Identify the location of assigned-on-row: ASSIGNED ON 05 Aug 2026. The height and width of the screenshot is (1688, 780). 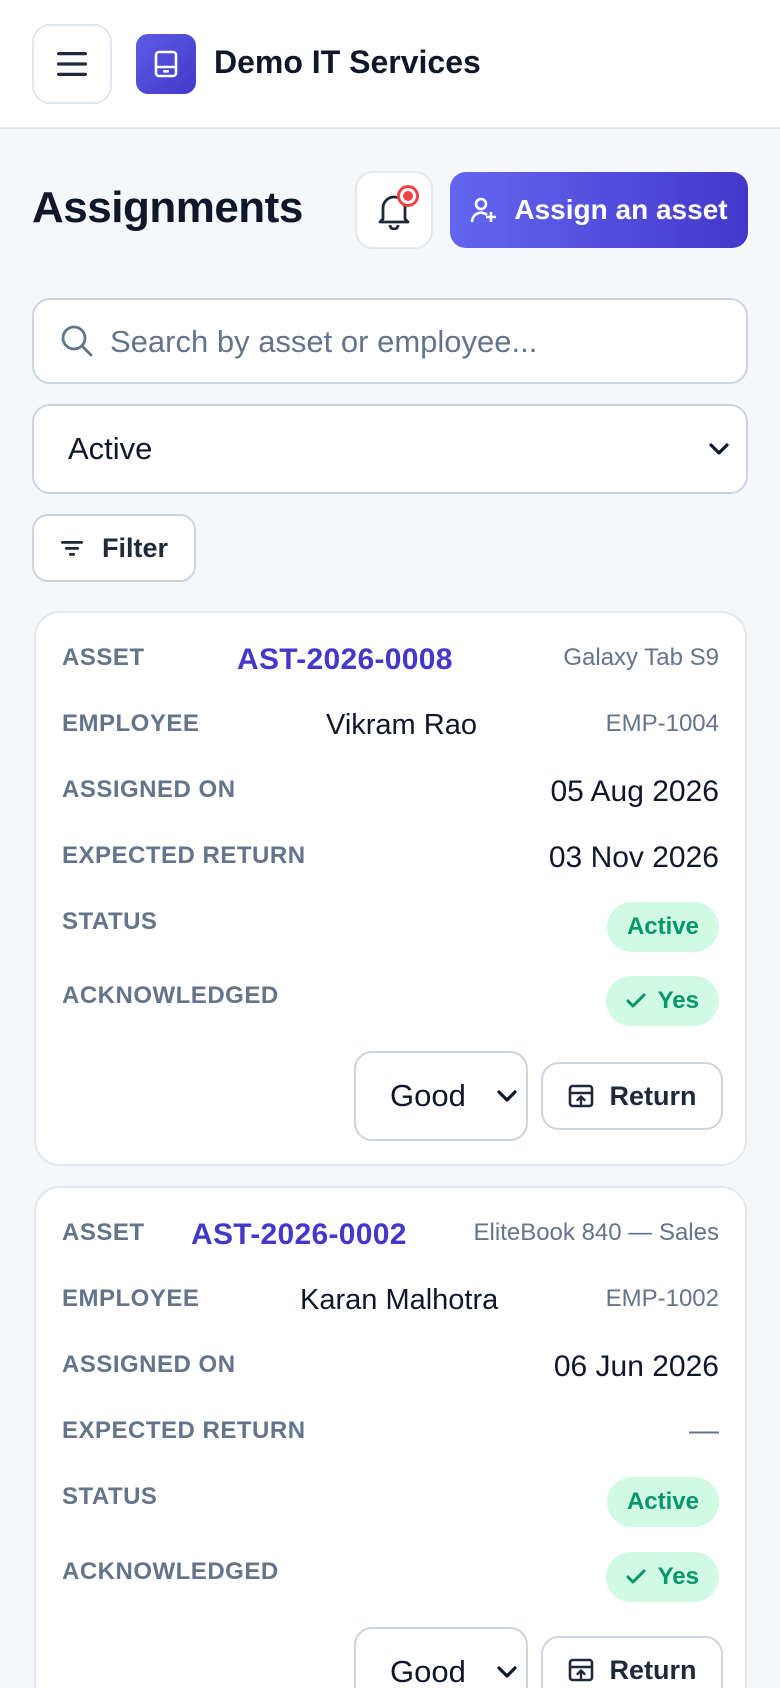
(390, 795).